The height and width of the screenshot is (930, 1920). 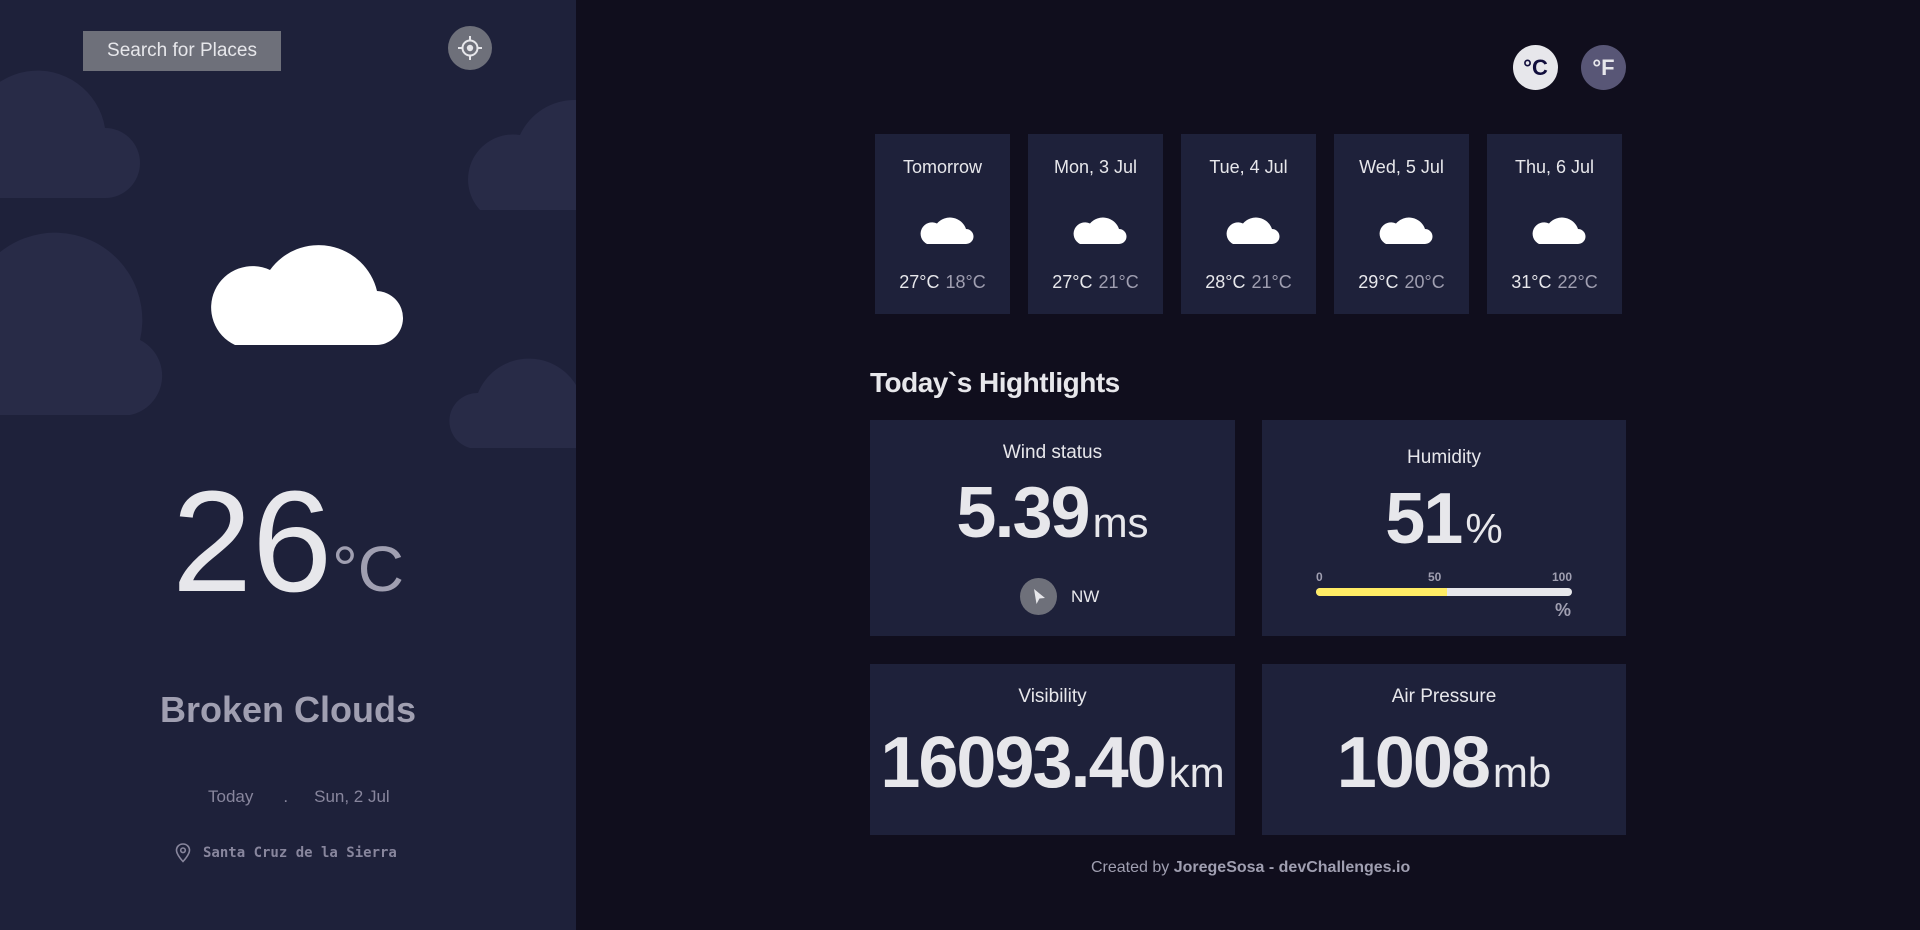 I want to click on air-pressure-card: Air Pressure 1008mb, so click(x=1444, y=749).